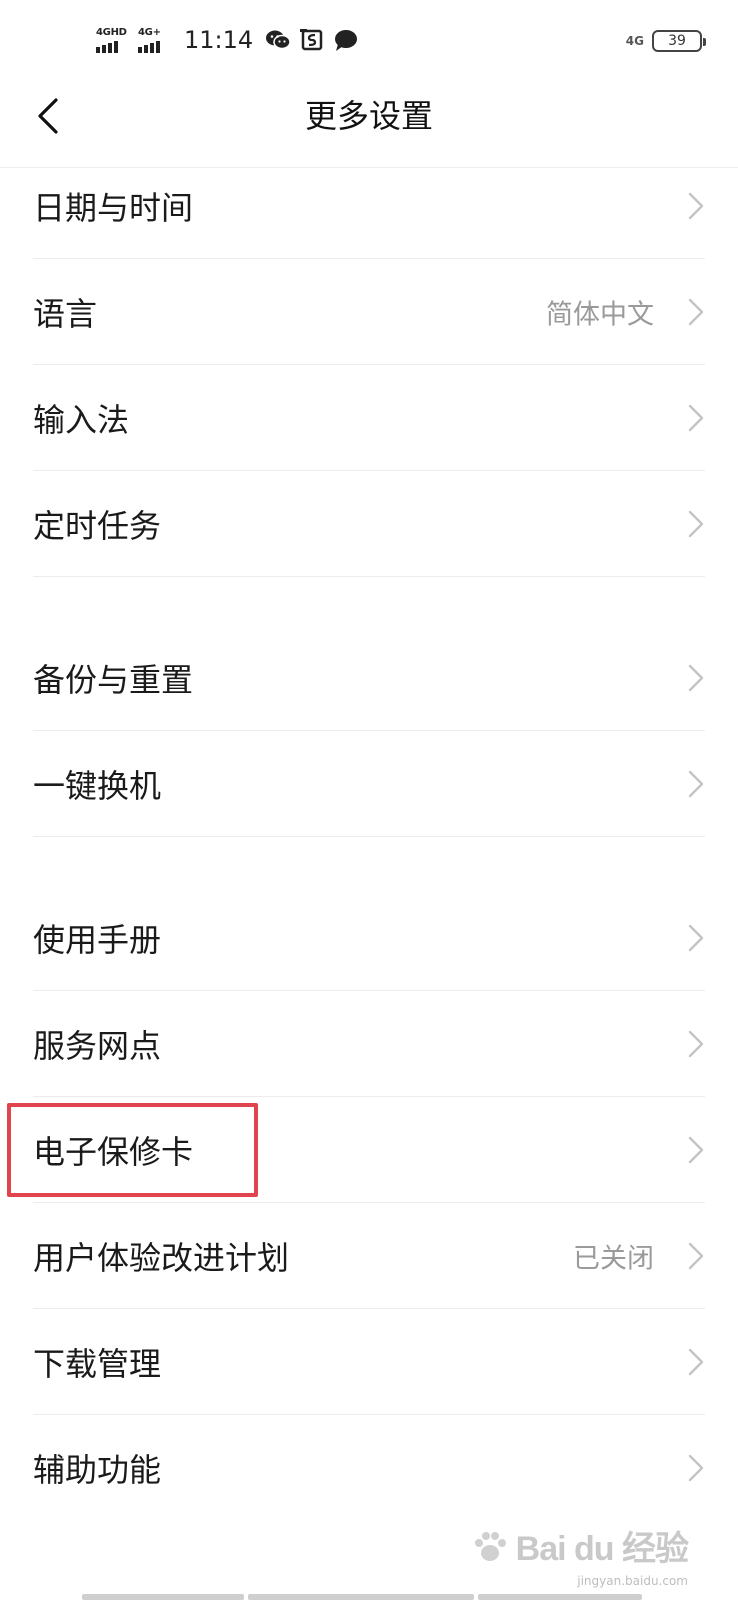 Image resolution: width=738 pixels, height=1600 pixels. I want to click on setting-label: 用户体验改进计划, so click(161, 1258).